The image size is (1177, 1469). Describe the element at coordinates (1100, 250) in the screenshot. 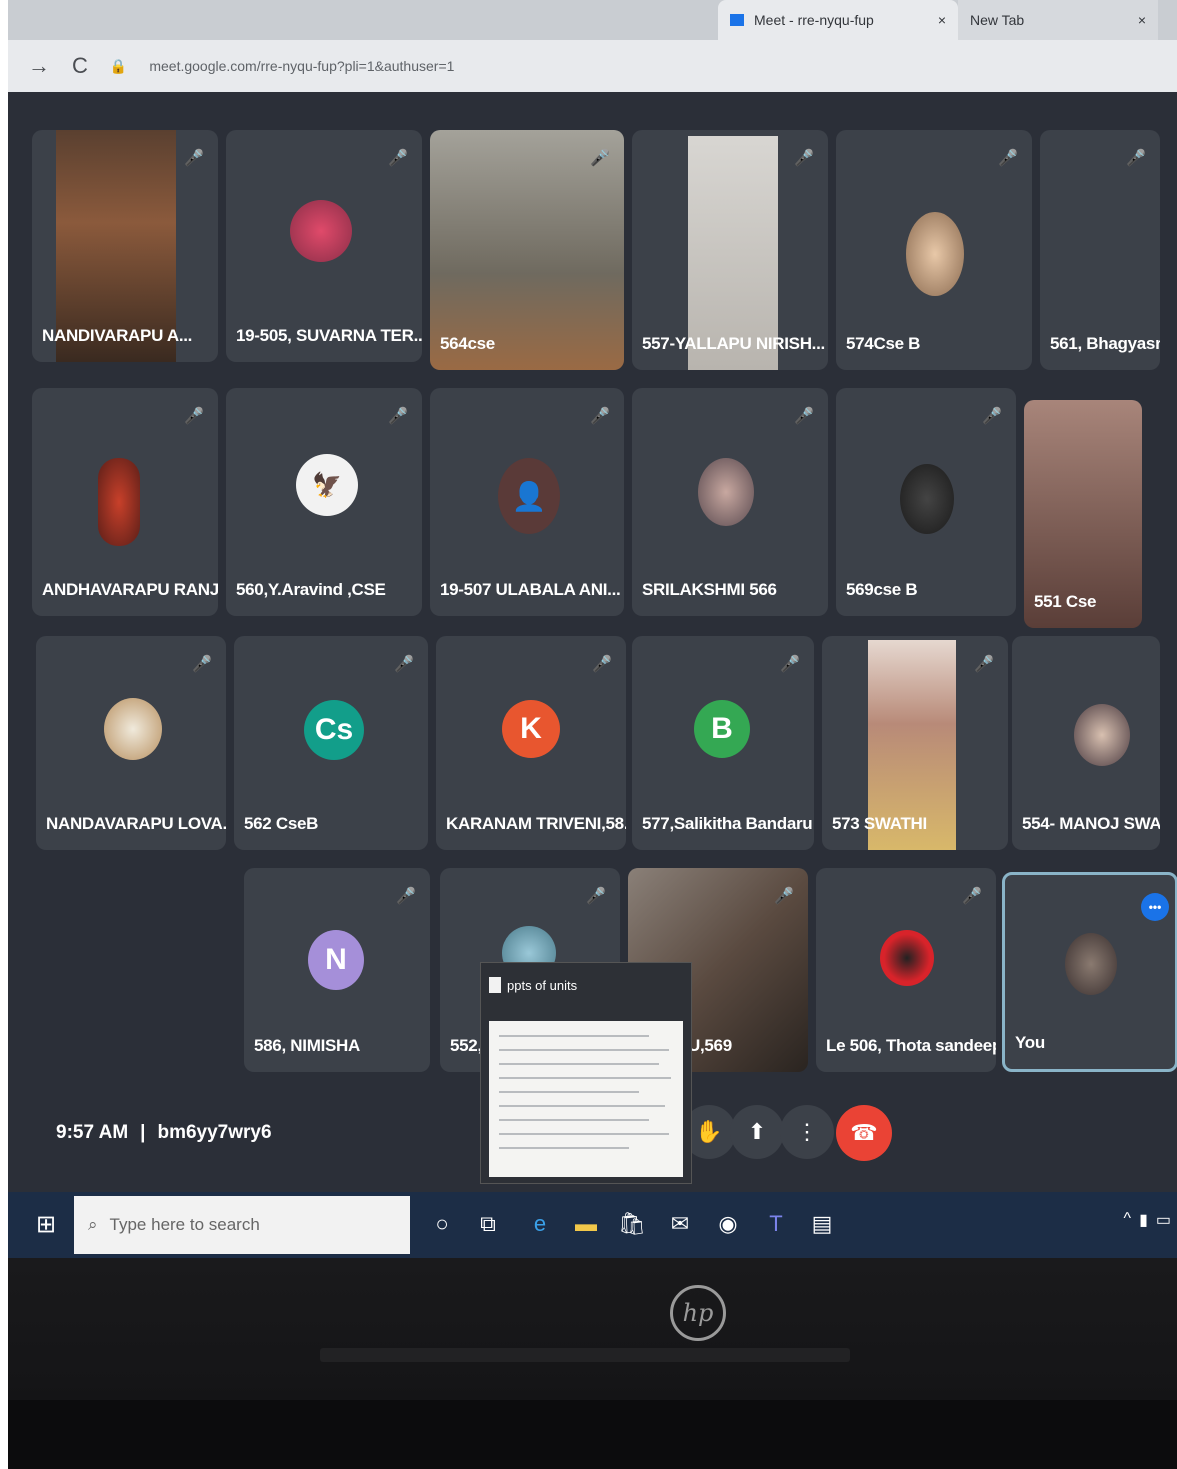

I see `participant-tile: 🎤 561, Bhagyasri` at that location.